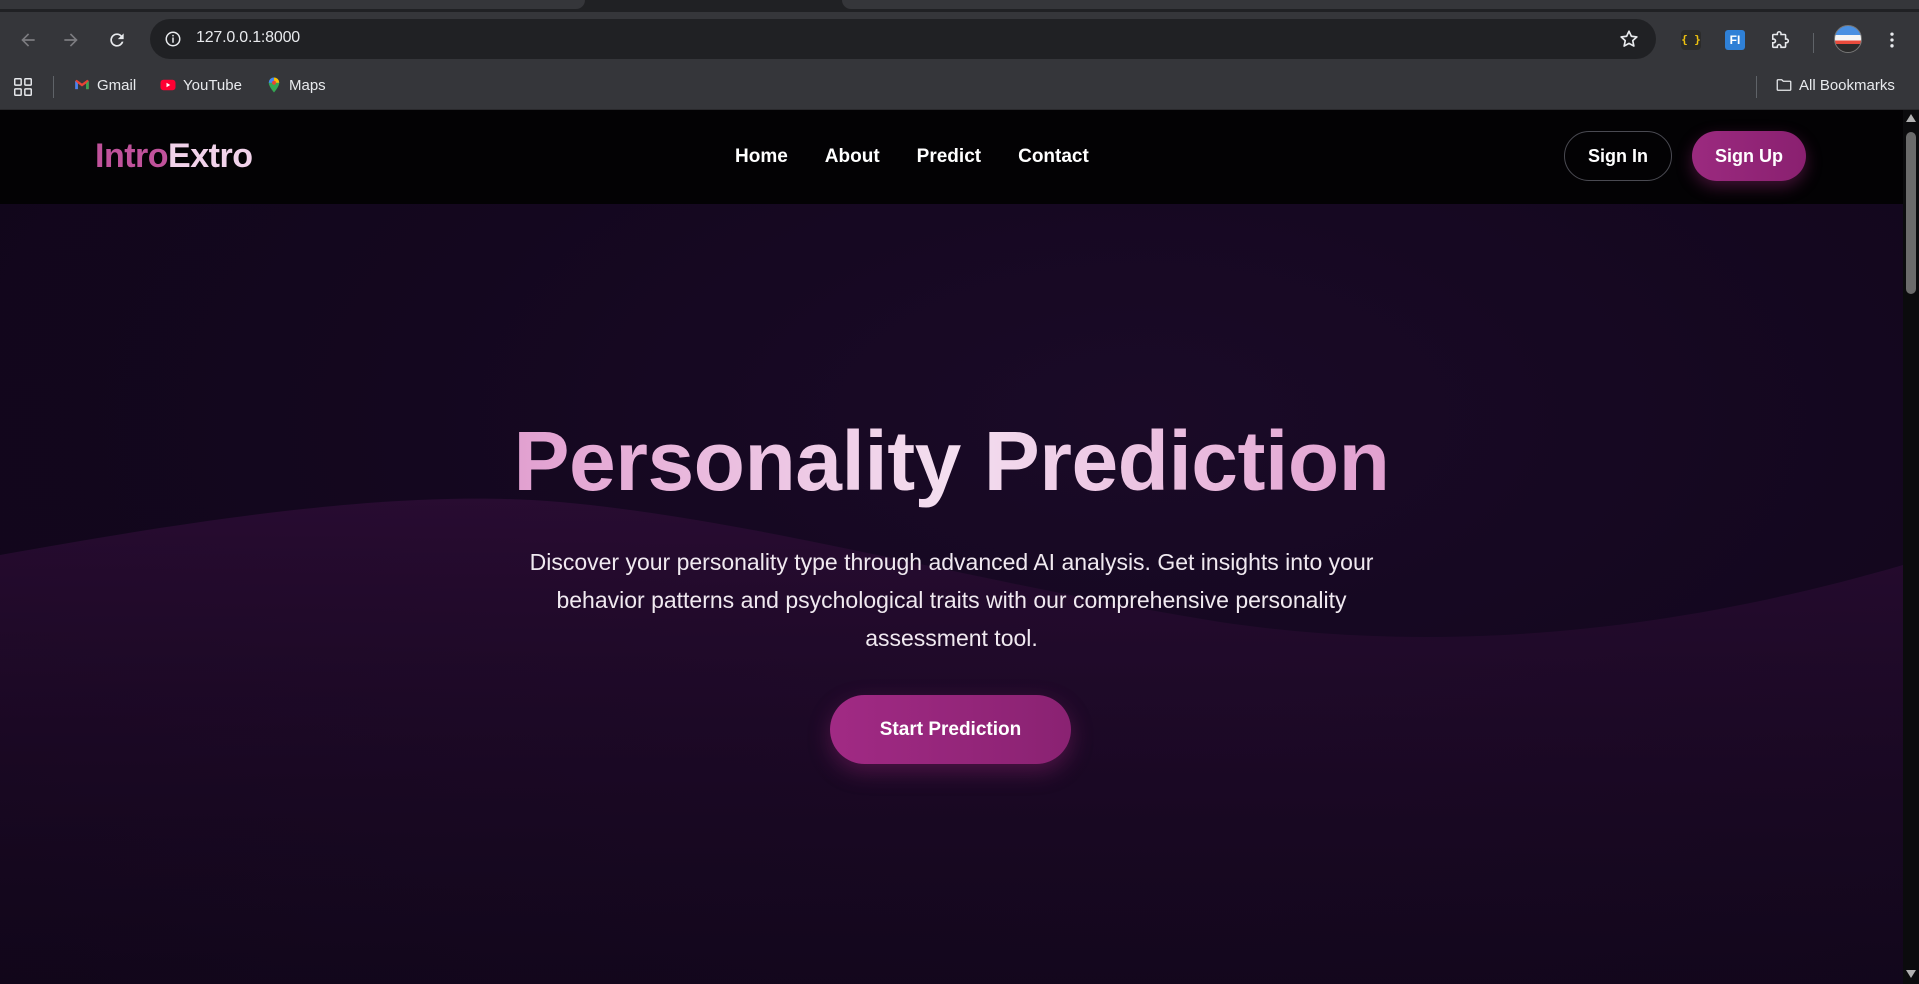 This screenshot has height=984, width=1919. I want to click on bookmark-gmail: Gmail, so click(104, 85).